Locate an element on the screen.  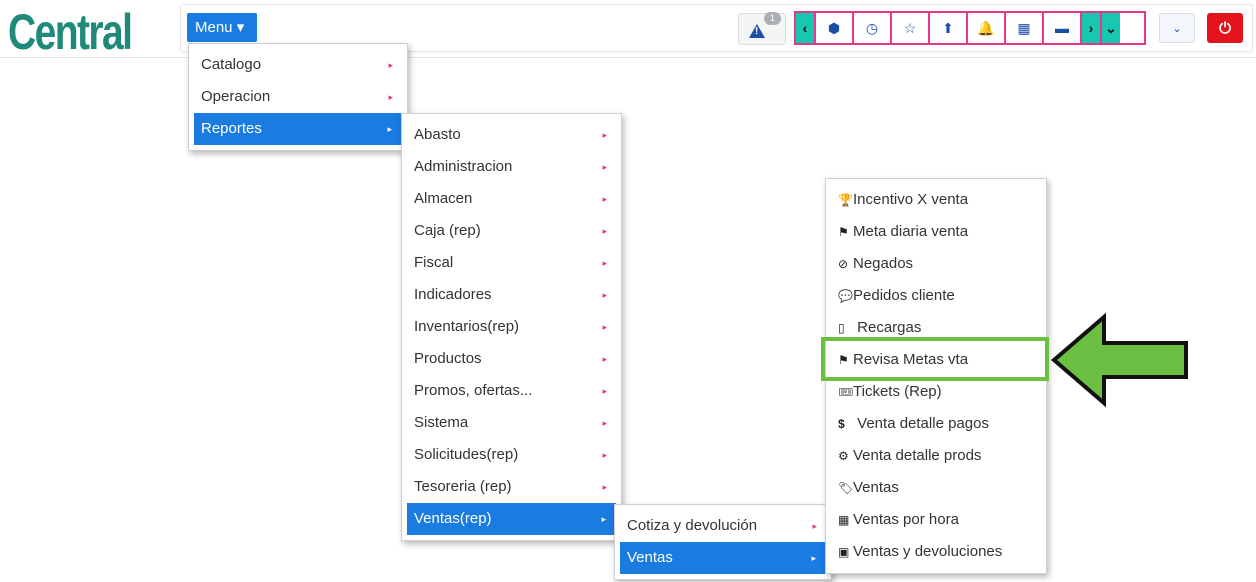
menu-item-abasto: Abasto ▸ is located at coordinates (511, 135).